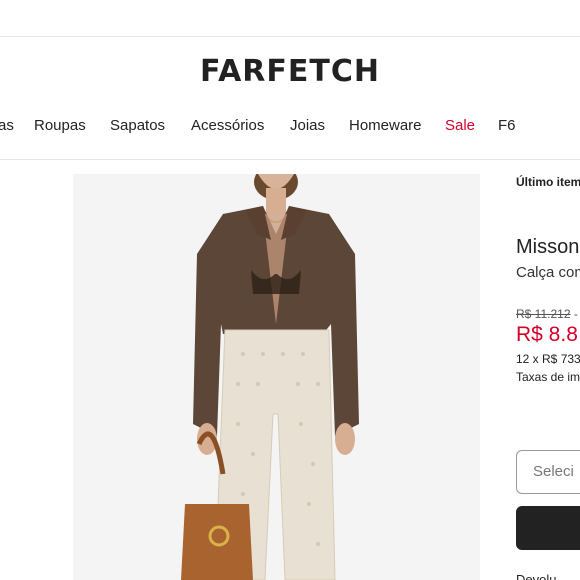 Image resolution: width=580 pixels, height=580 pixels. What do you see at coordinates (460, 125) in the screenshot?
I see `nav-item-sale: Sale` at bounding box center [460, 125].